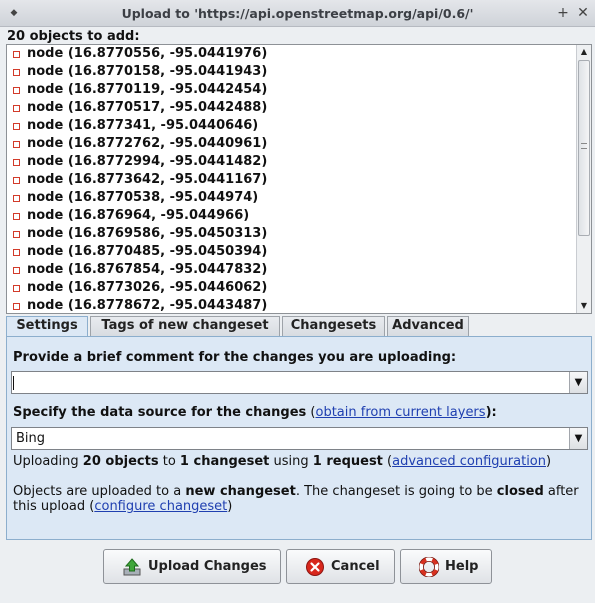 The image size is (595, 603). I want to click on summary-request-count: 1 request, so click(347, 461).